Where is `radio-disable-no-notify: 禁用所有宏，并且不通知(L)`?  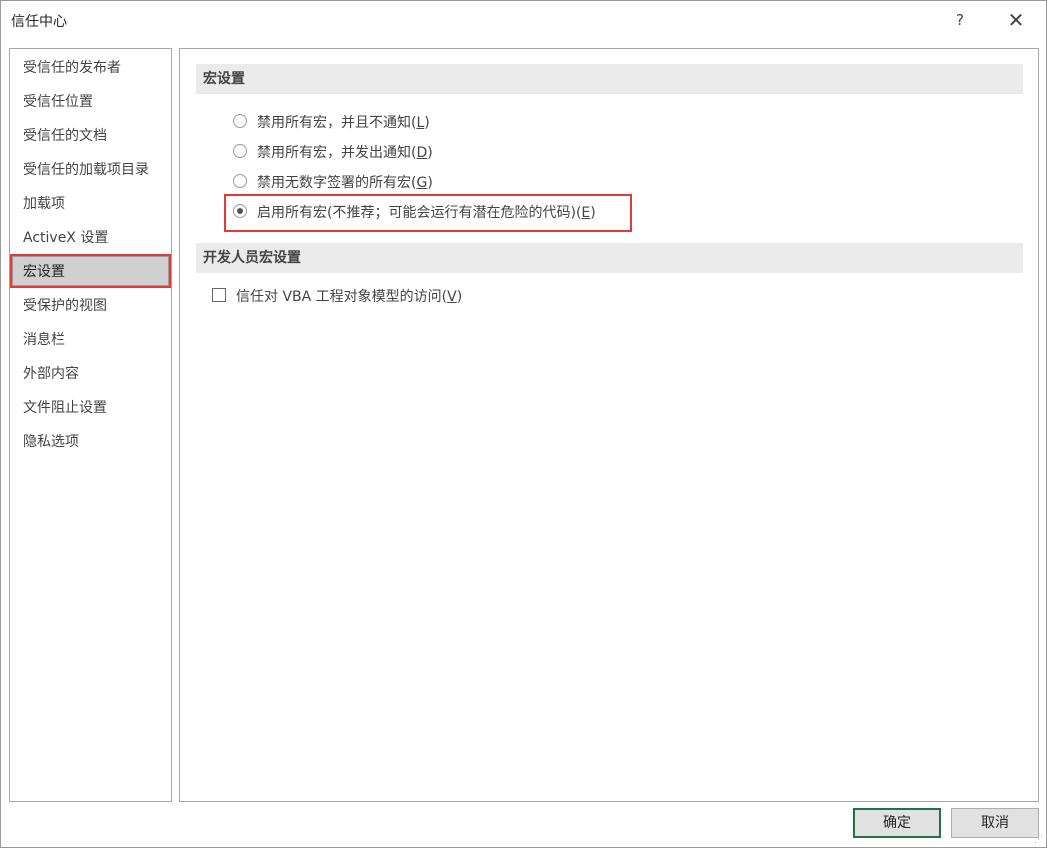 radio-disable-no-notify: 禁用所有宏，并且不通知(L) is located at coordinates (331, 123).